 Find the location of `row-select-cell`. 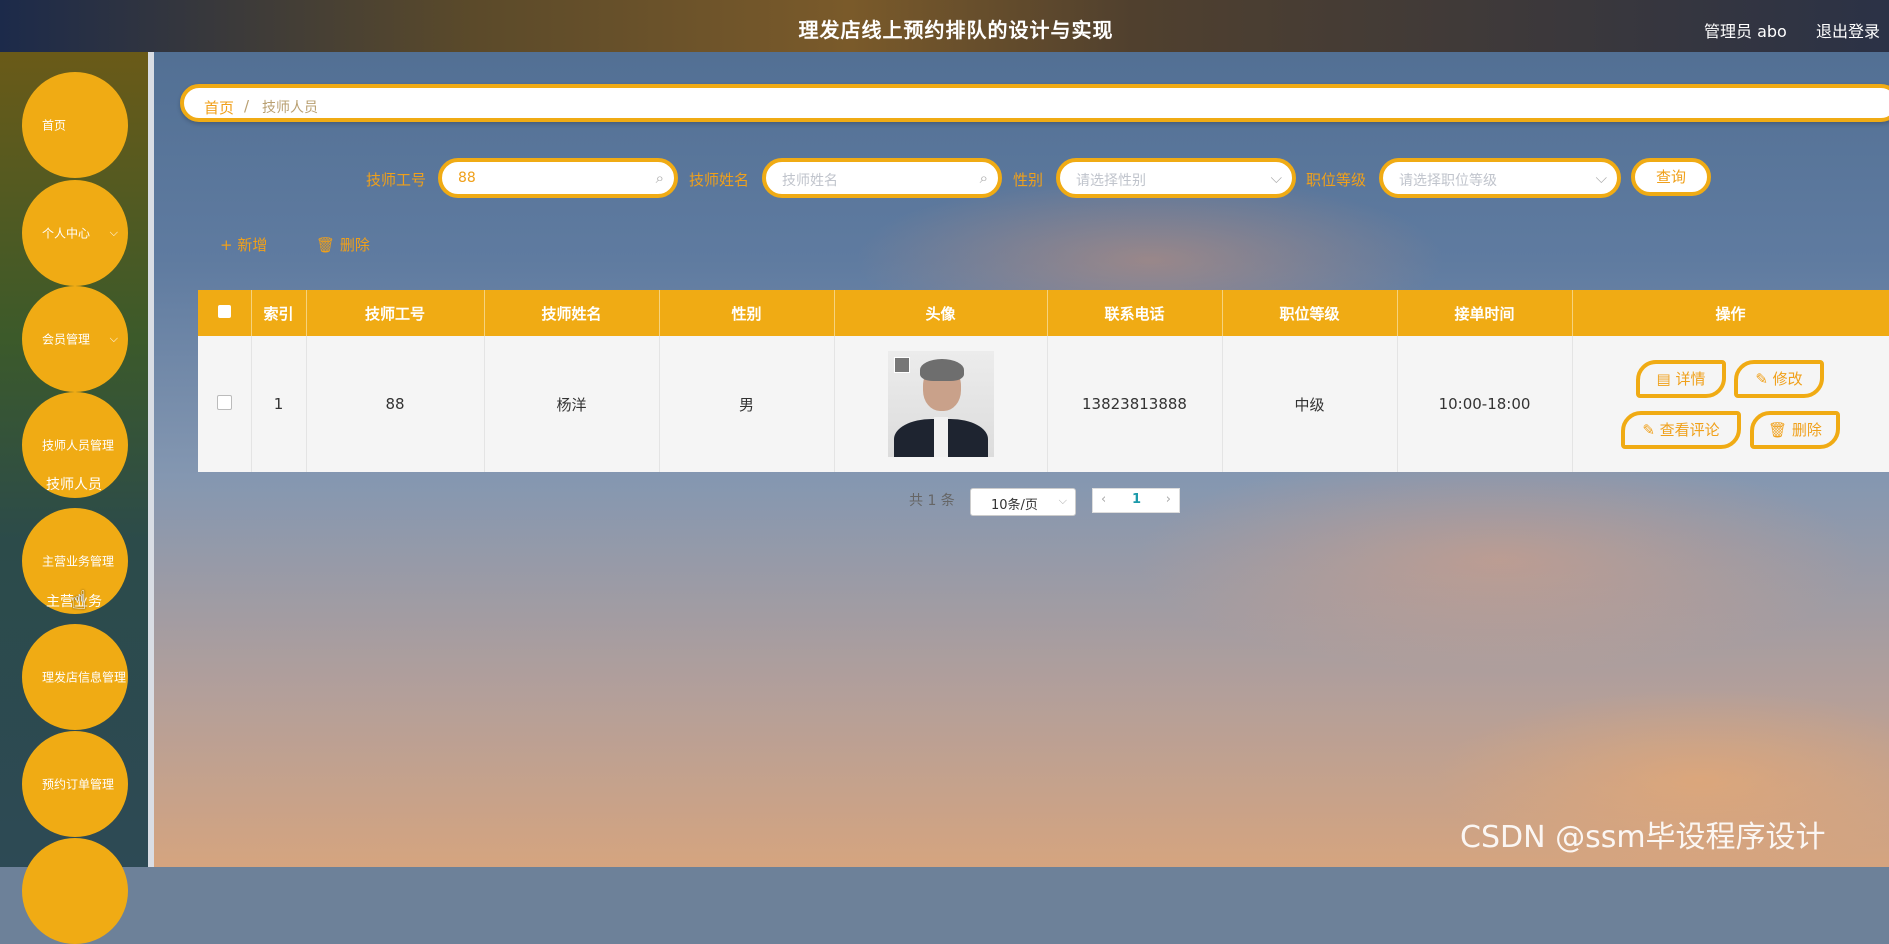

row-select-cell is located at coordinates (225, 404).